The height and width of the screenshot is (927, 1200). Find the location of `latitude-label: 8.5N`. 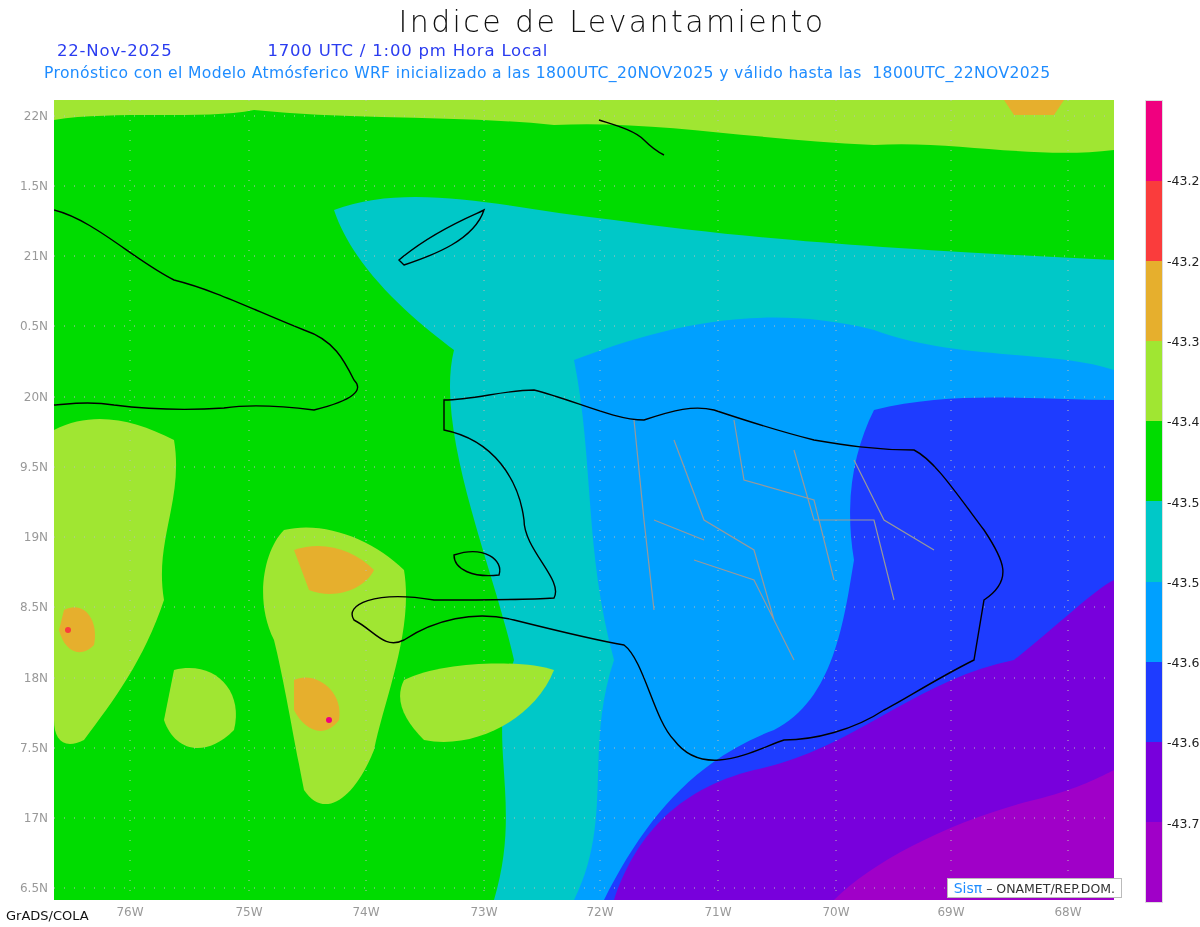

latitude-label: 8.5N is located at coordinates (33, 607).